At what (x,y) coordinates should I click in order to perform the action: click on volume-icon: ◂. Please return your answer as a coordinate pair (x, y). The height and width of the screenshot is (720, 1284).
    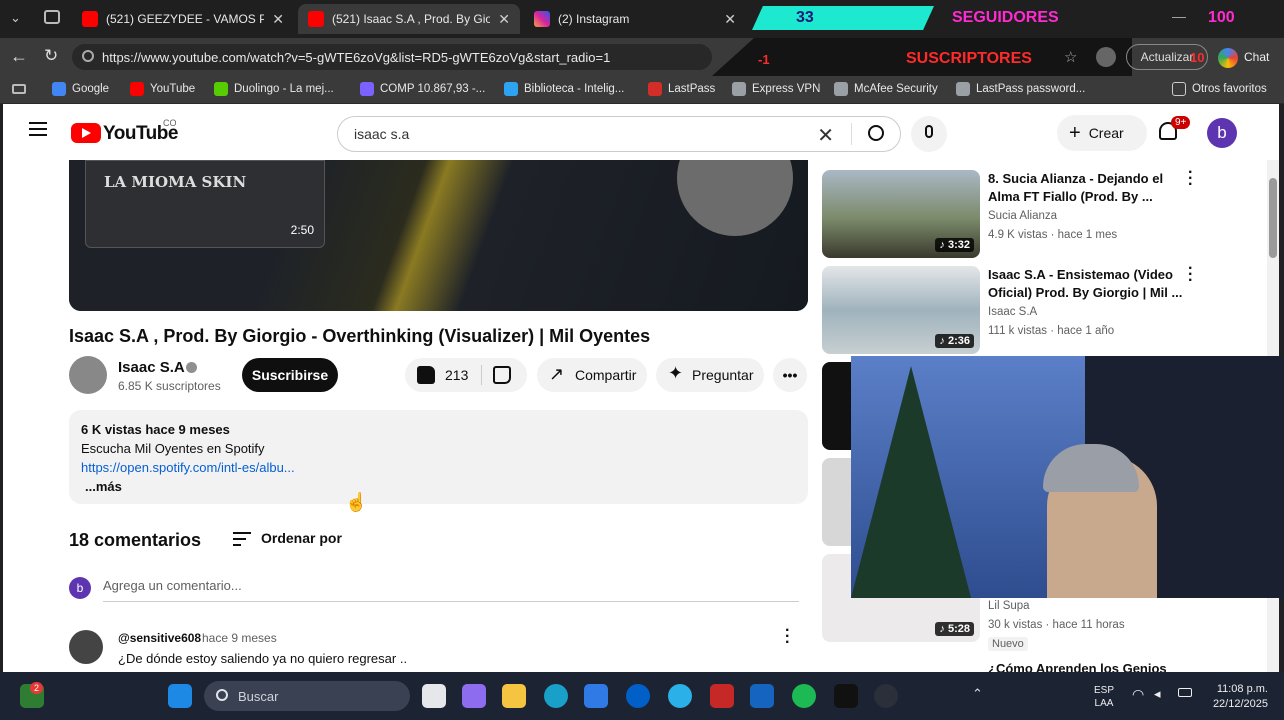
    Looking at the image, I should click on (1157, 694).